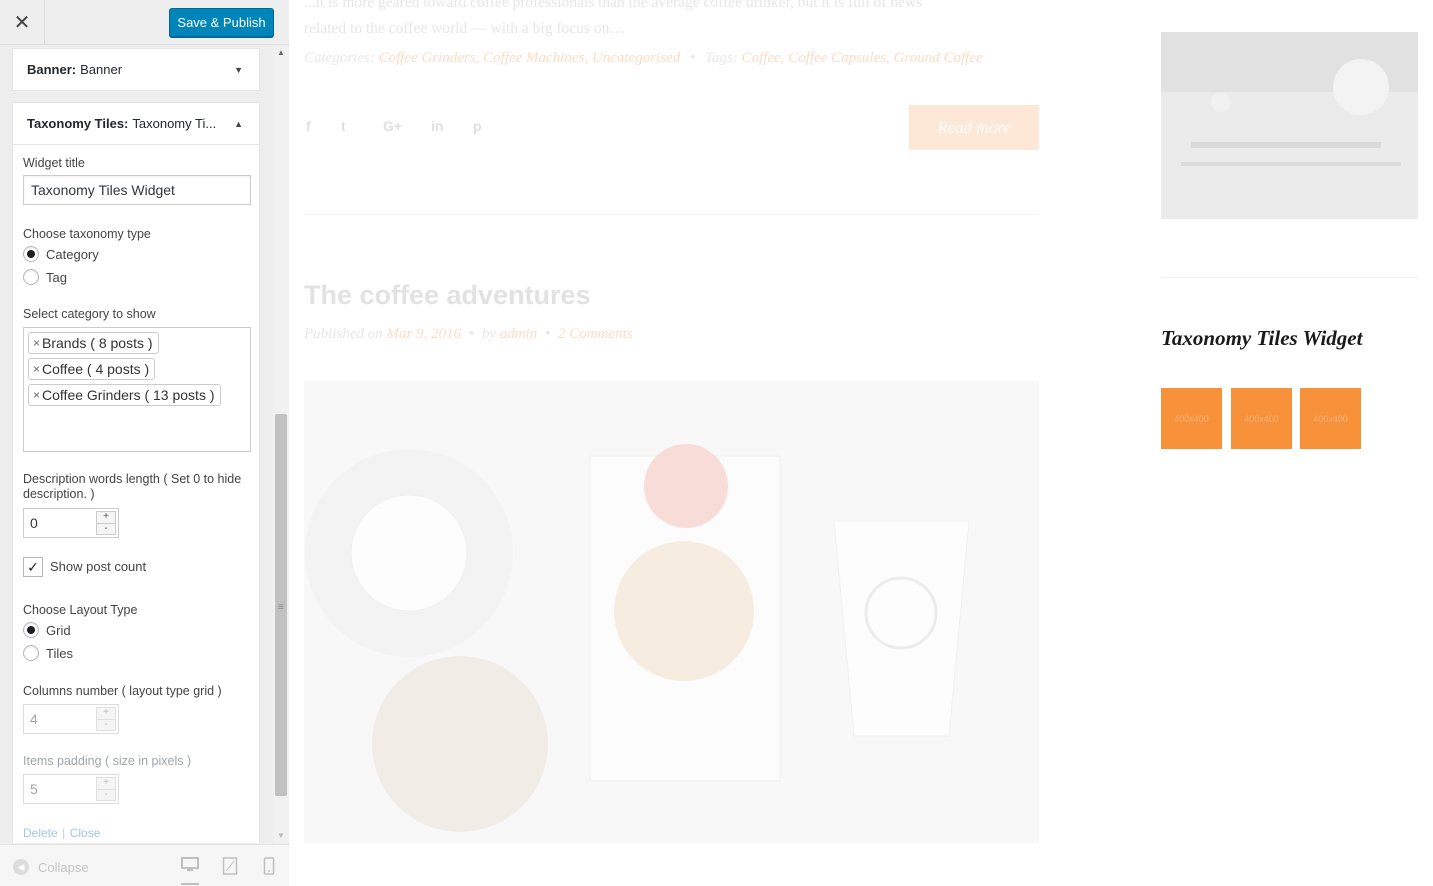  Describe the element at coordinates (281, 53) in the screenshot. I see `scroll-up-icon: ▲` at that location.